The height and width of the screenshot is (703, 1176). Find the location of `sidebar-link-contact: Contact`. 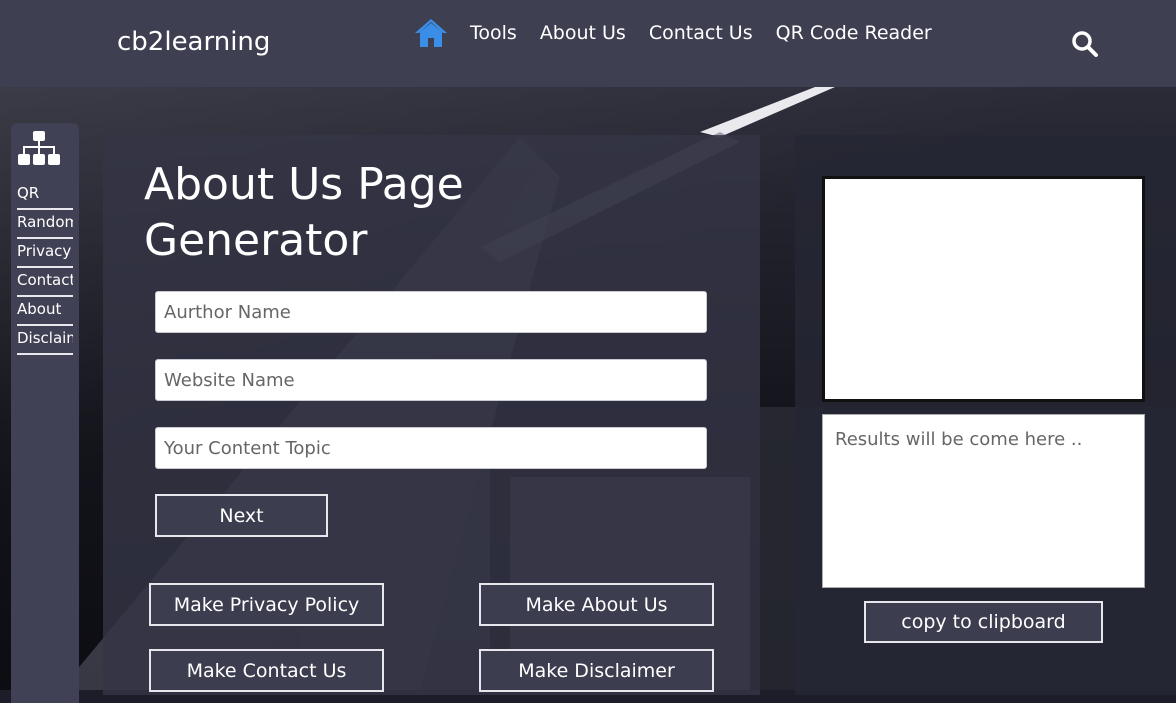

sidebar-link-contact: Contact is located at coordinates (45, 282).